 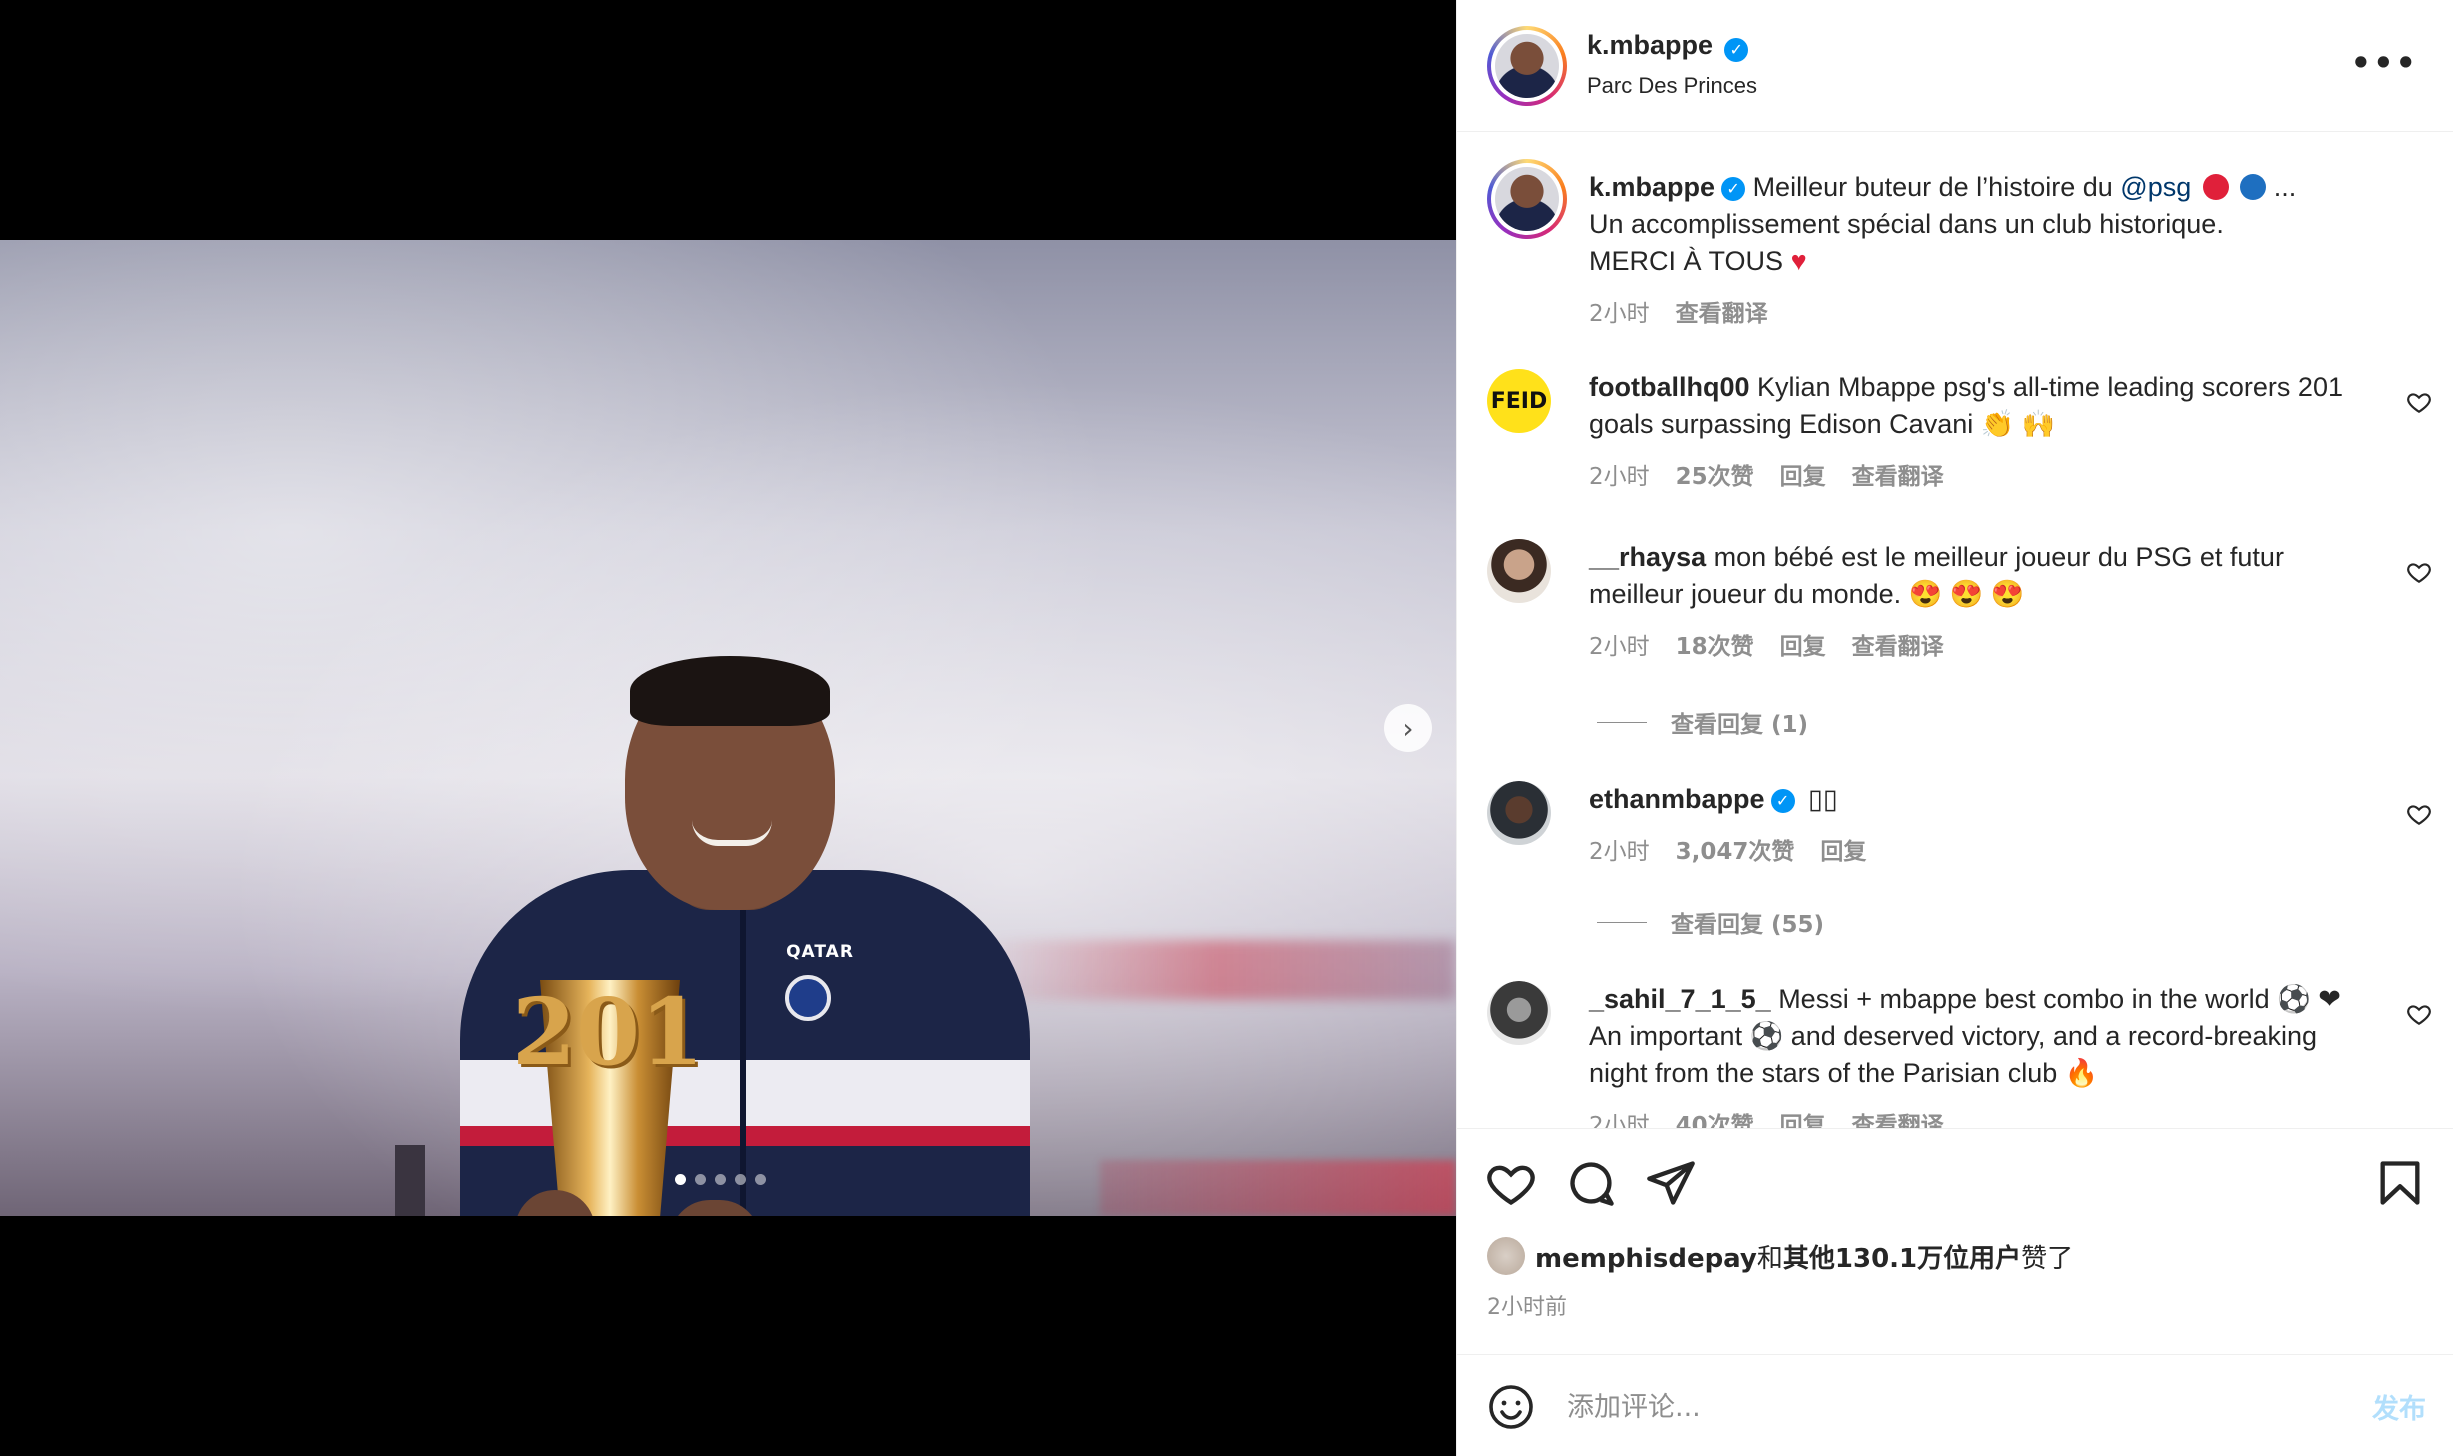 I want to click on caption-text: Meilleur buteur de l’histoire du, so click(x=1932, y=187).